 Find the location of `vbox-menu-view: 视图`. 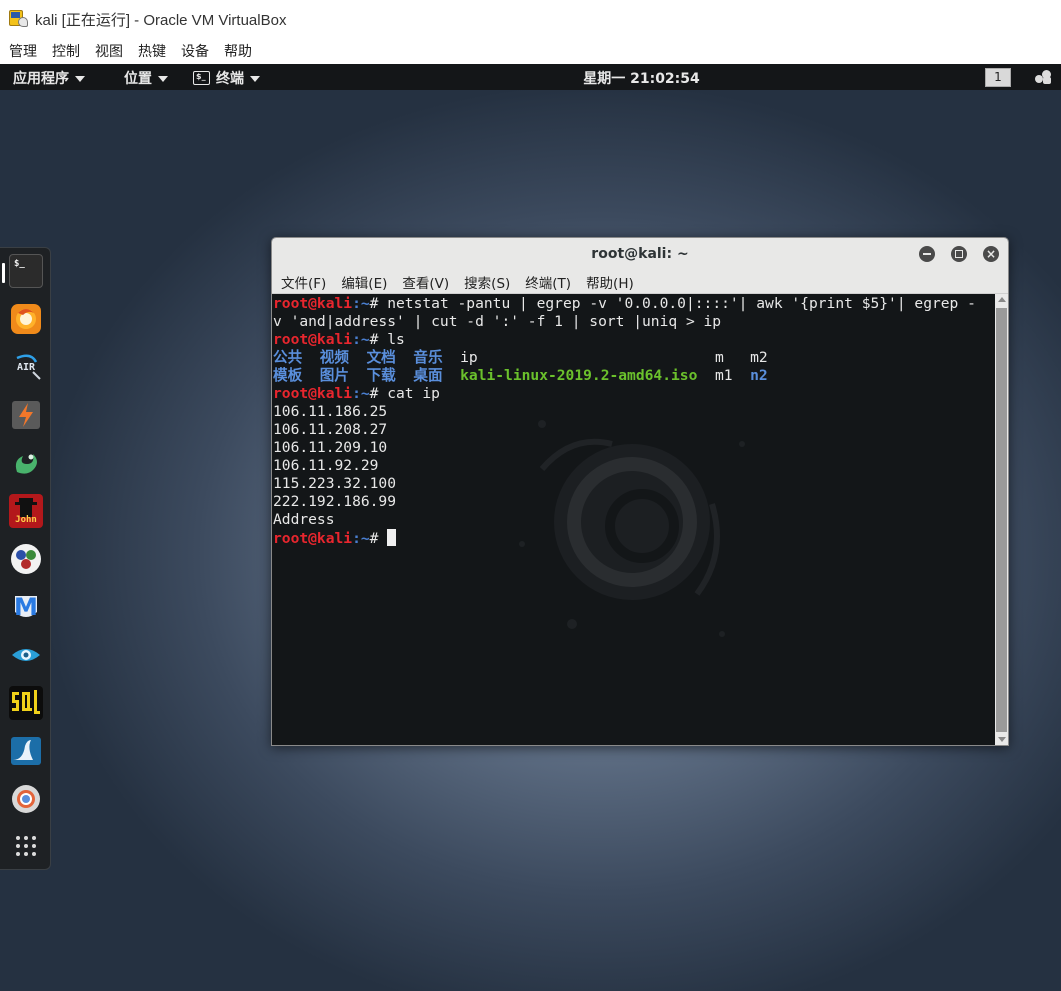

vbox-menu-view: 视图 is located at coordinates (109, 51).